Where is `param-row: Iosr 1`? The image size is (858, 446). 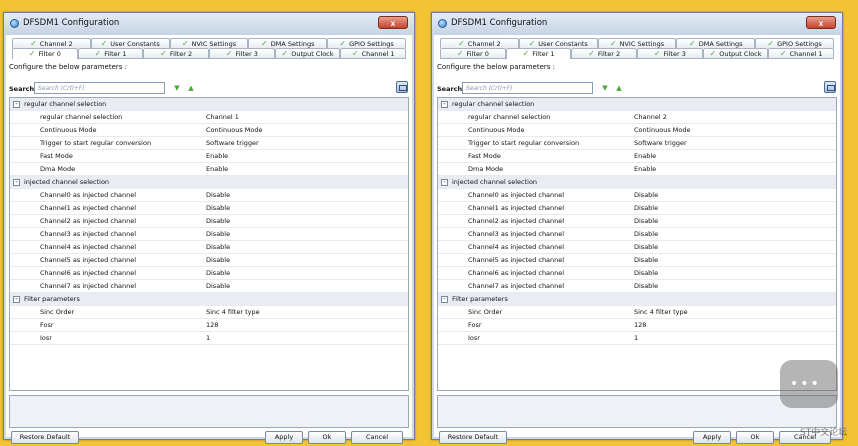 param-row: Iosr 1 is located at coordinates (637, 338).